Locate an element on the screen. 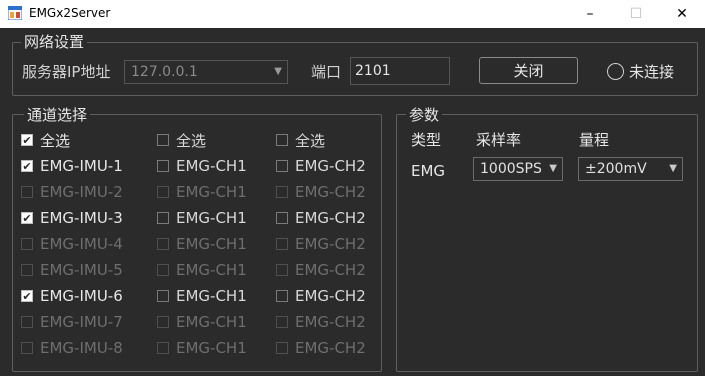 The height and width of the screenshot is (376, 705). server-ip-select: 127.0.0.1 ▼ is located at coordinates (206, 72).